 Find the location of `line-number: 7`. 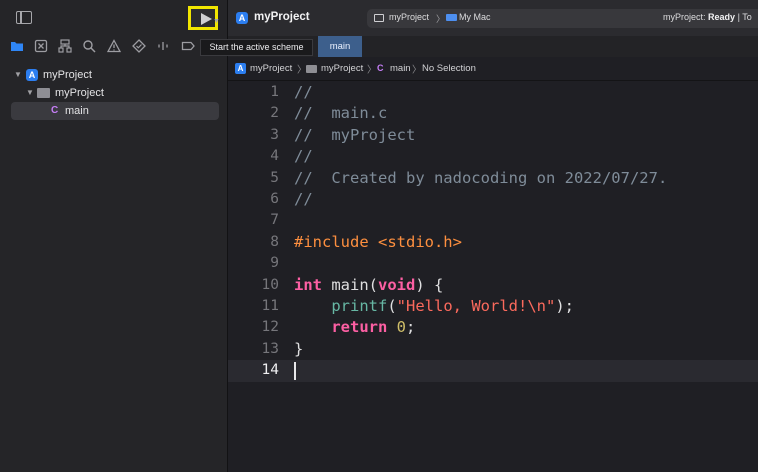

line-number: 7 is located at coordinates (274, 220).